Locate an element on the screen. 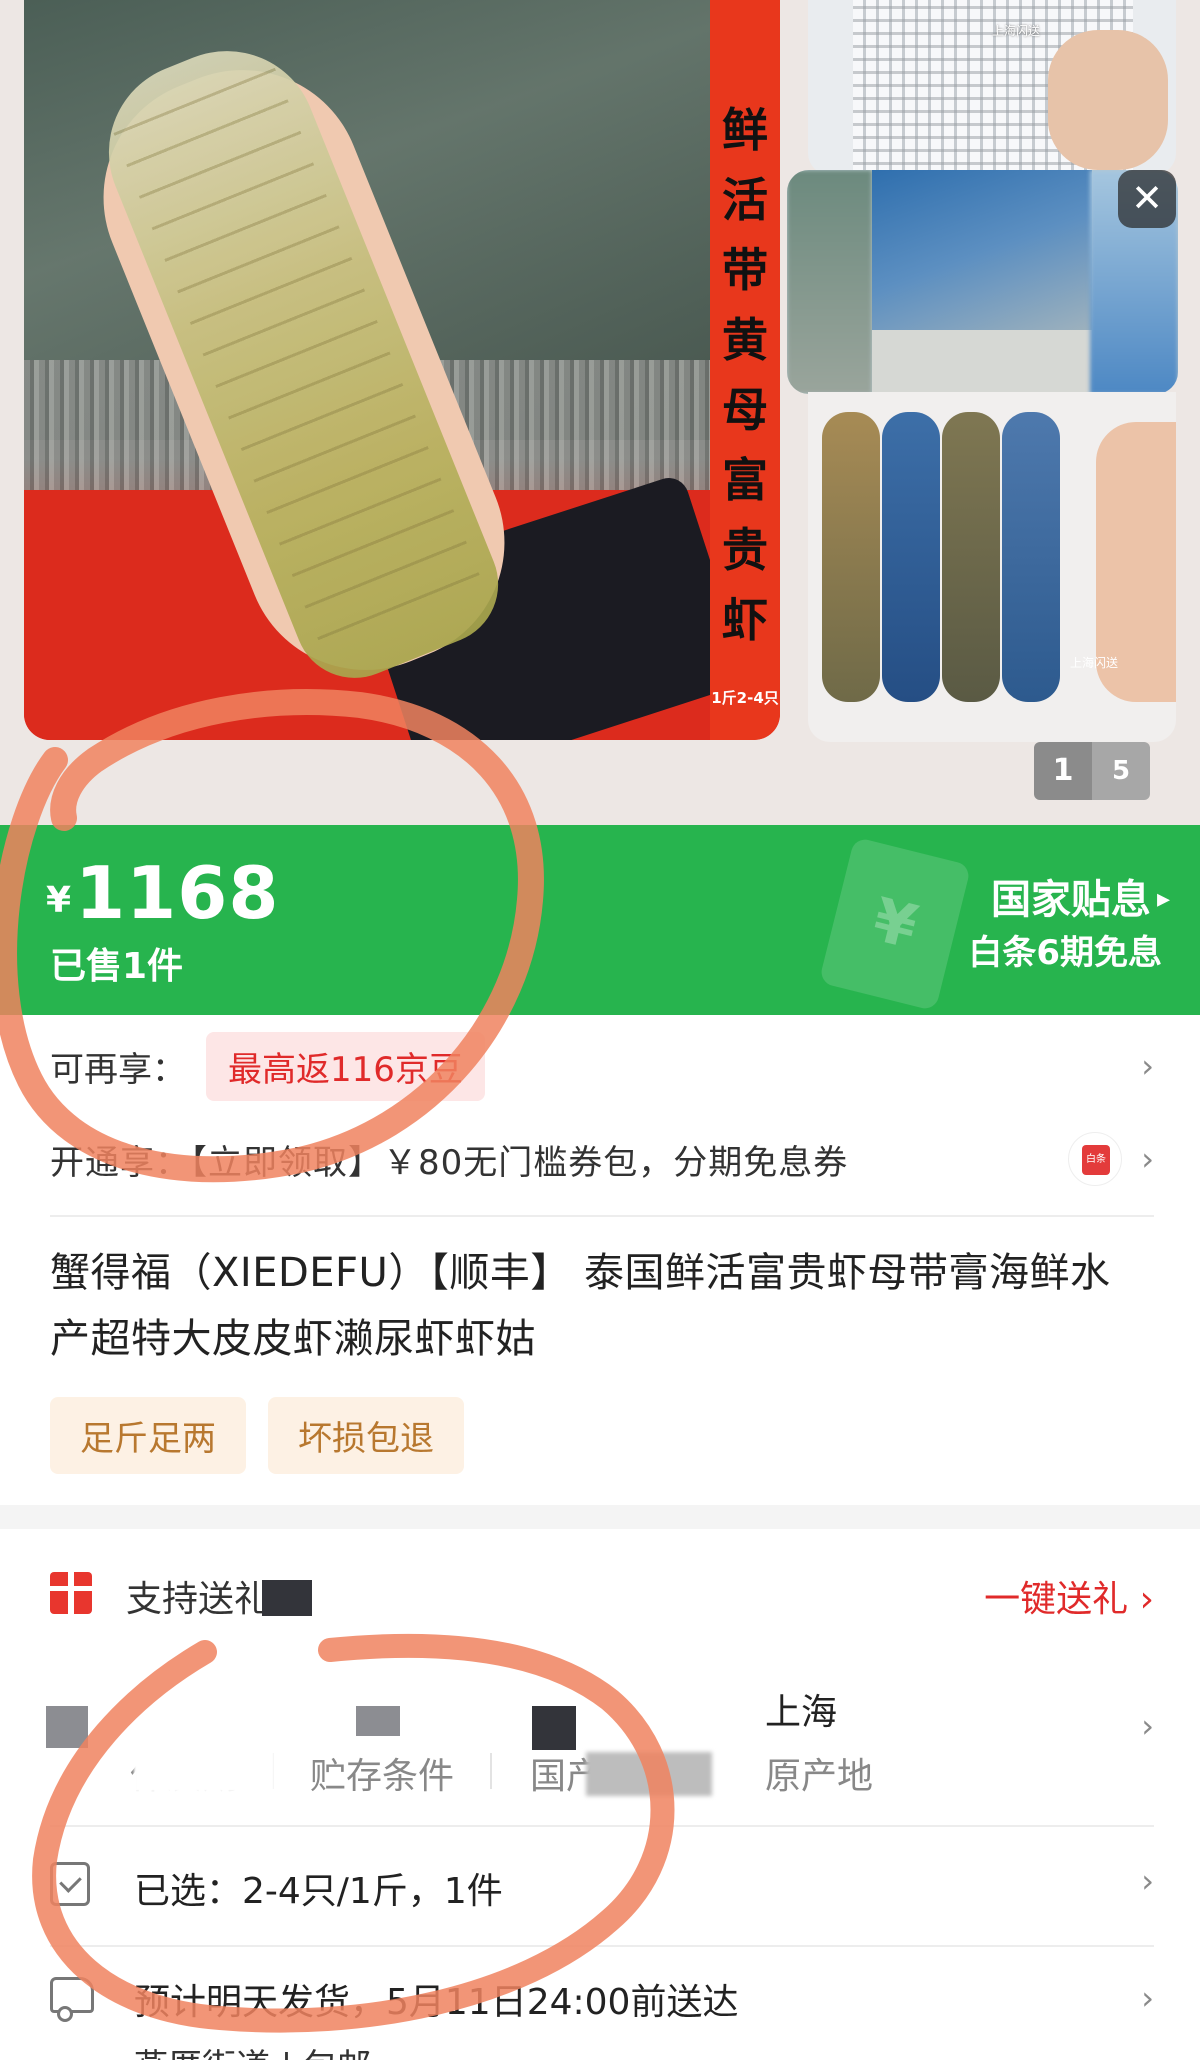 This screenshot has height=2060, width=1200. coupon-offer-text: 开通享：【立即领取】￥80无门槛券包，分期免息券 is located at coordinates (449, 1162).